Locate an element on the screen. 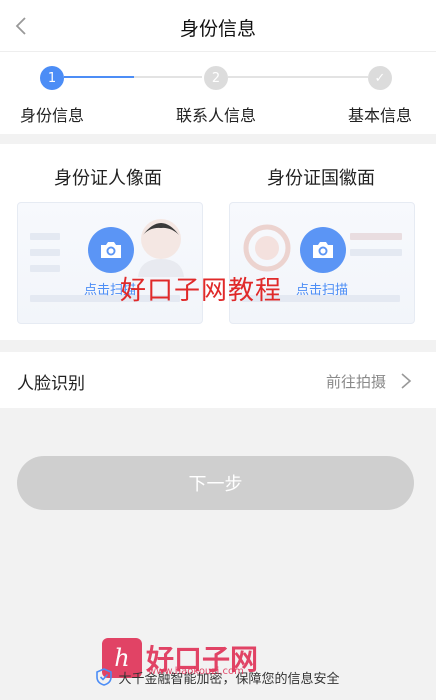 The width and height of the screenshot is (436, 700). step-2-indicator: 2 is located at coordinates (216, 78).